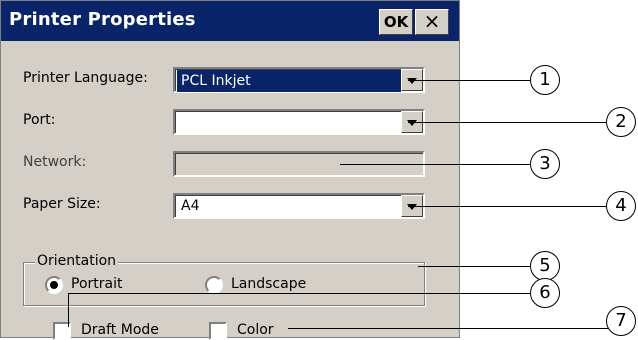 The width and height of the screenshot is (638, 340). Describe the element at coordinates (77, 261) in the screenshot. I see `orientation-legend: Orientation` at that location.